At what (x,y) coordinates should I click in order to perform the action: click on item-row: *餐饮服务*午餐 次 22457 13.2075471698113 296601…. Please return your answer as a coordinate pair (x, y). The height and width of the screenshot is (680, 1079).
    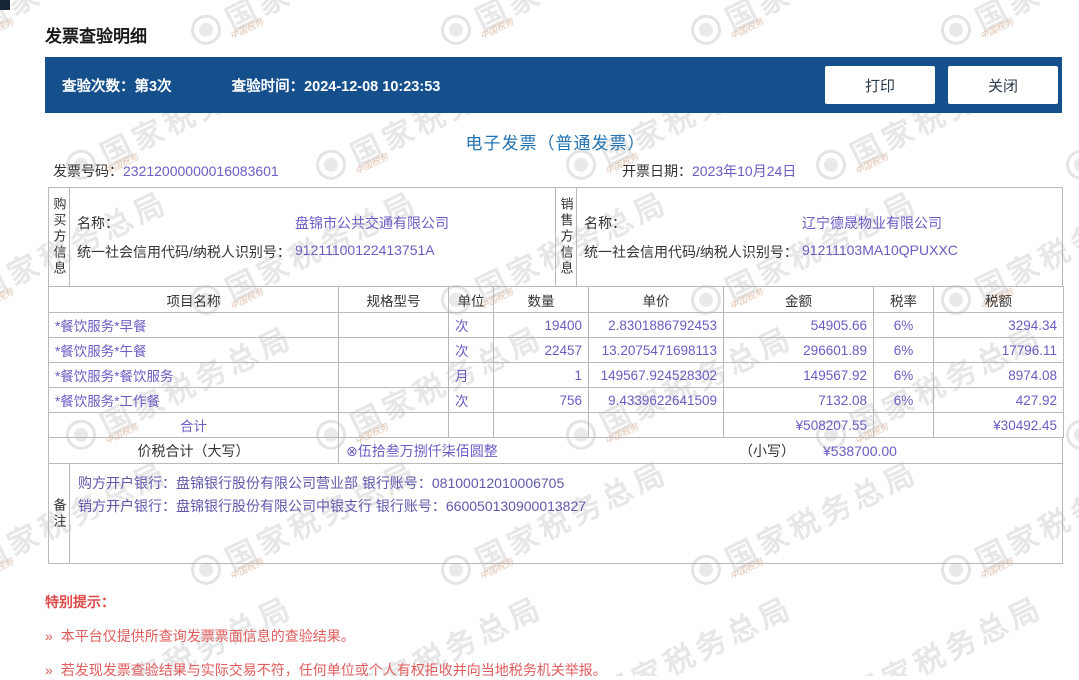
    Looking at the image, I should click on (556, 350).